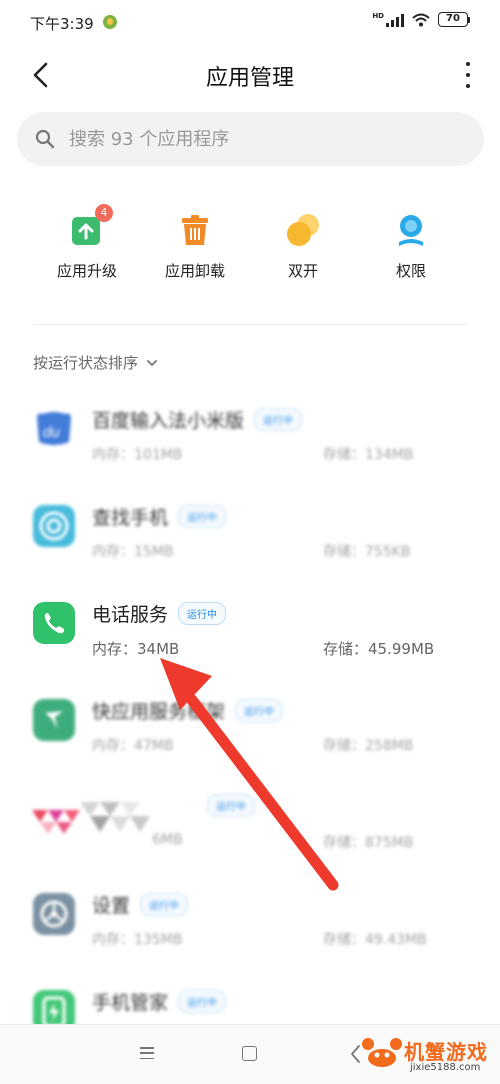 Image resolution: width=500 pixels, height=1084 pixels. I want to click on status-bar: 下午3:39 HD 70, so click(250, 22).